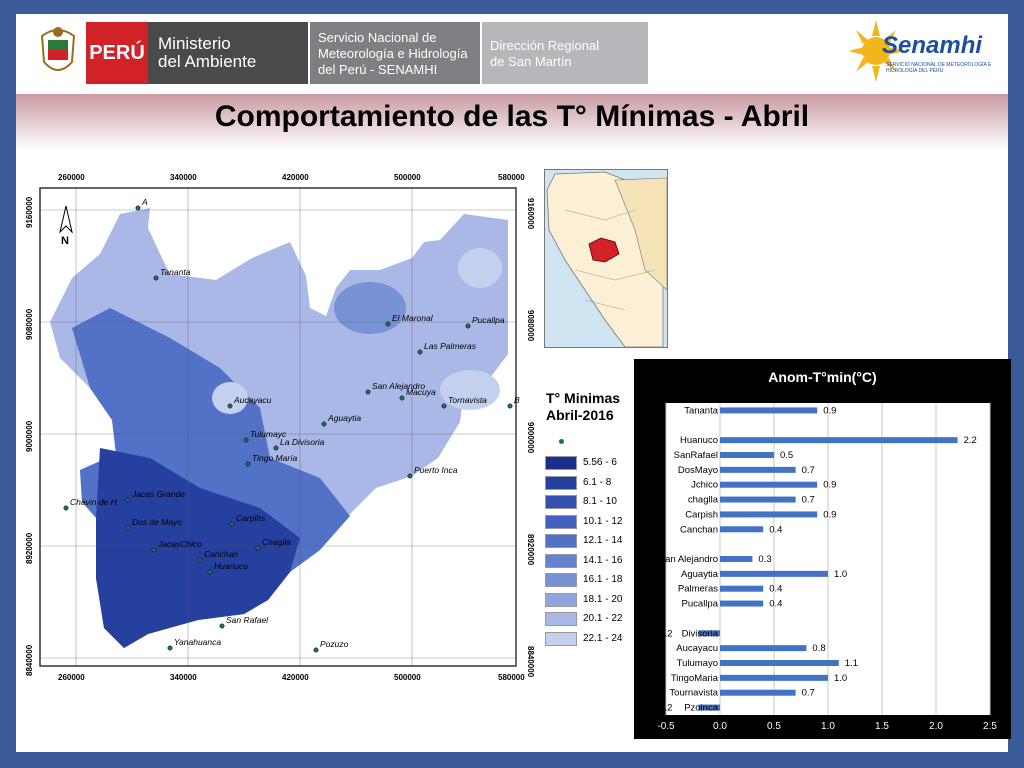 This screenshot has height=768, width=1024. Describe the element at coordinates (882, 726) in the screenshot. I see `x-tick-label: 1.5` at that location.